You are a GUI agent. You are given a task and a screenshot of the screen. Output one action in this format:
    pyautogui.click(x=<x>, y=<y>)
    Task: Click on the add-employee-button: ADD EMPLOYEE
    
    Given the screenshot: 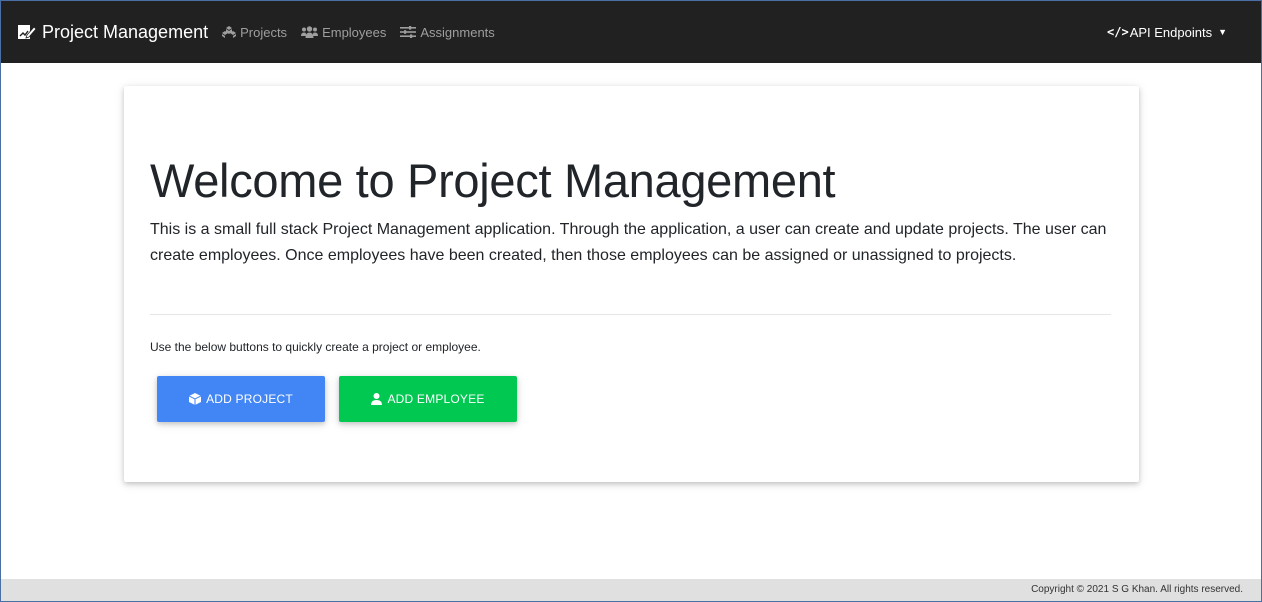 What is the action you would take?
    pyautogui.click(x=428, y=399)
    